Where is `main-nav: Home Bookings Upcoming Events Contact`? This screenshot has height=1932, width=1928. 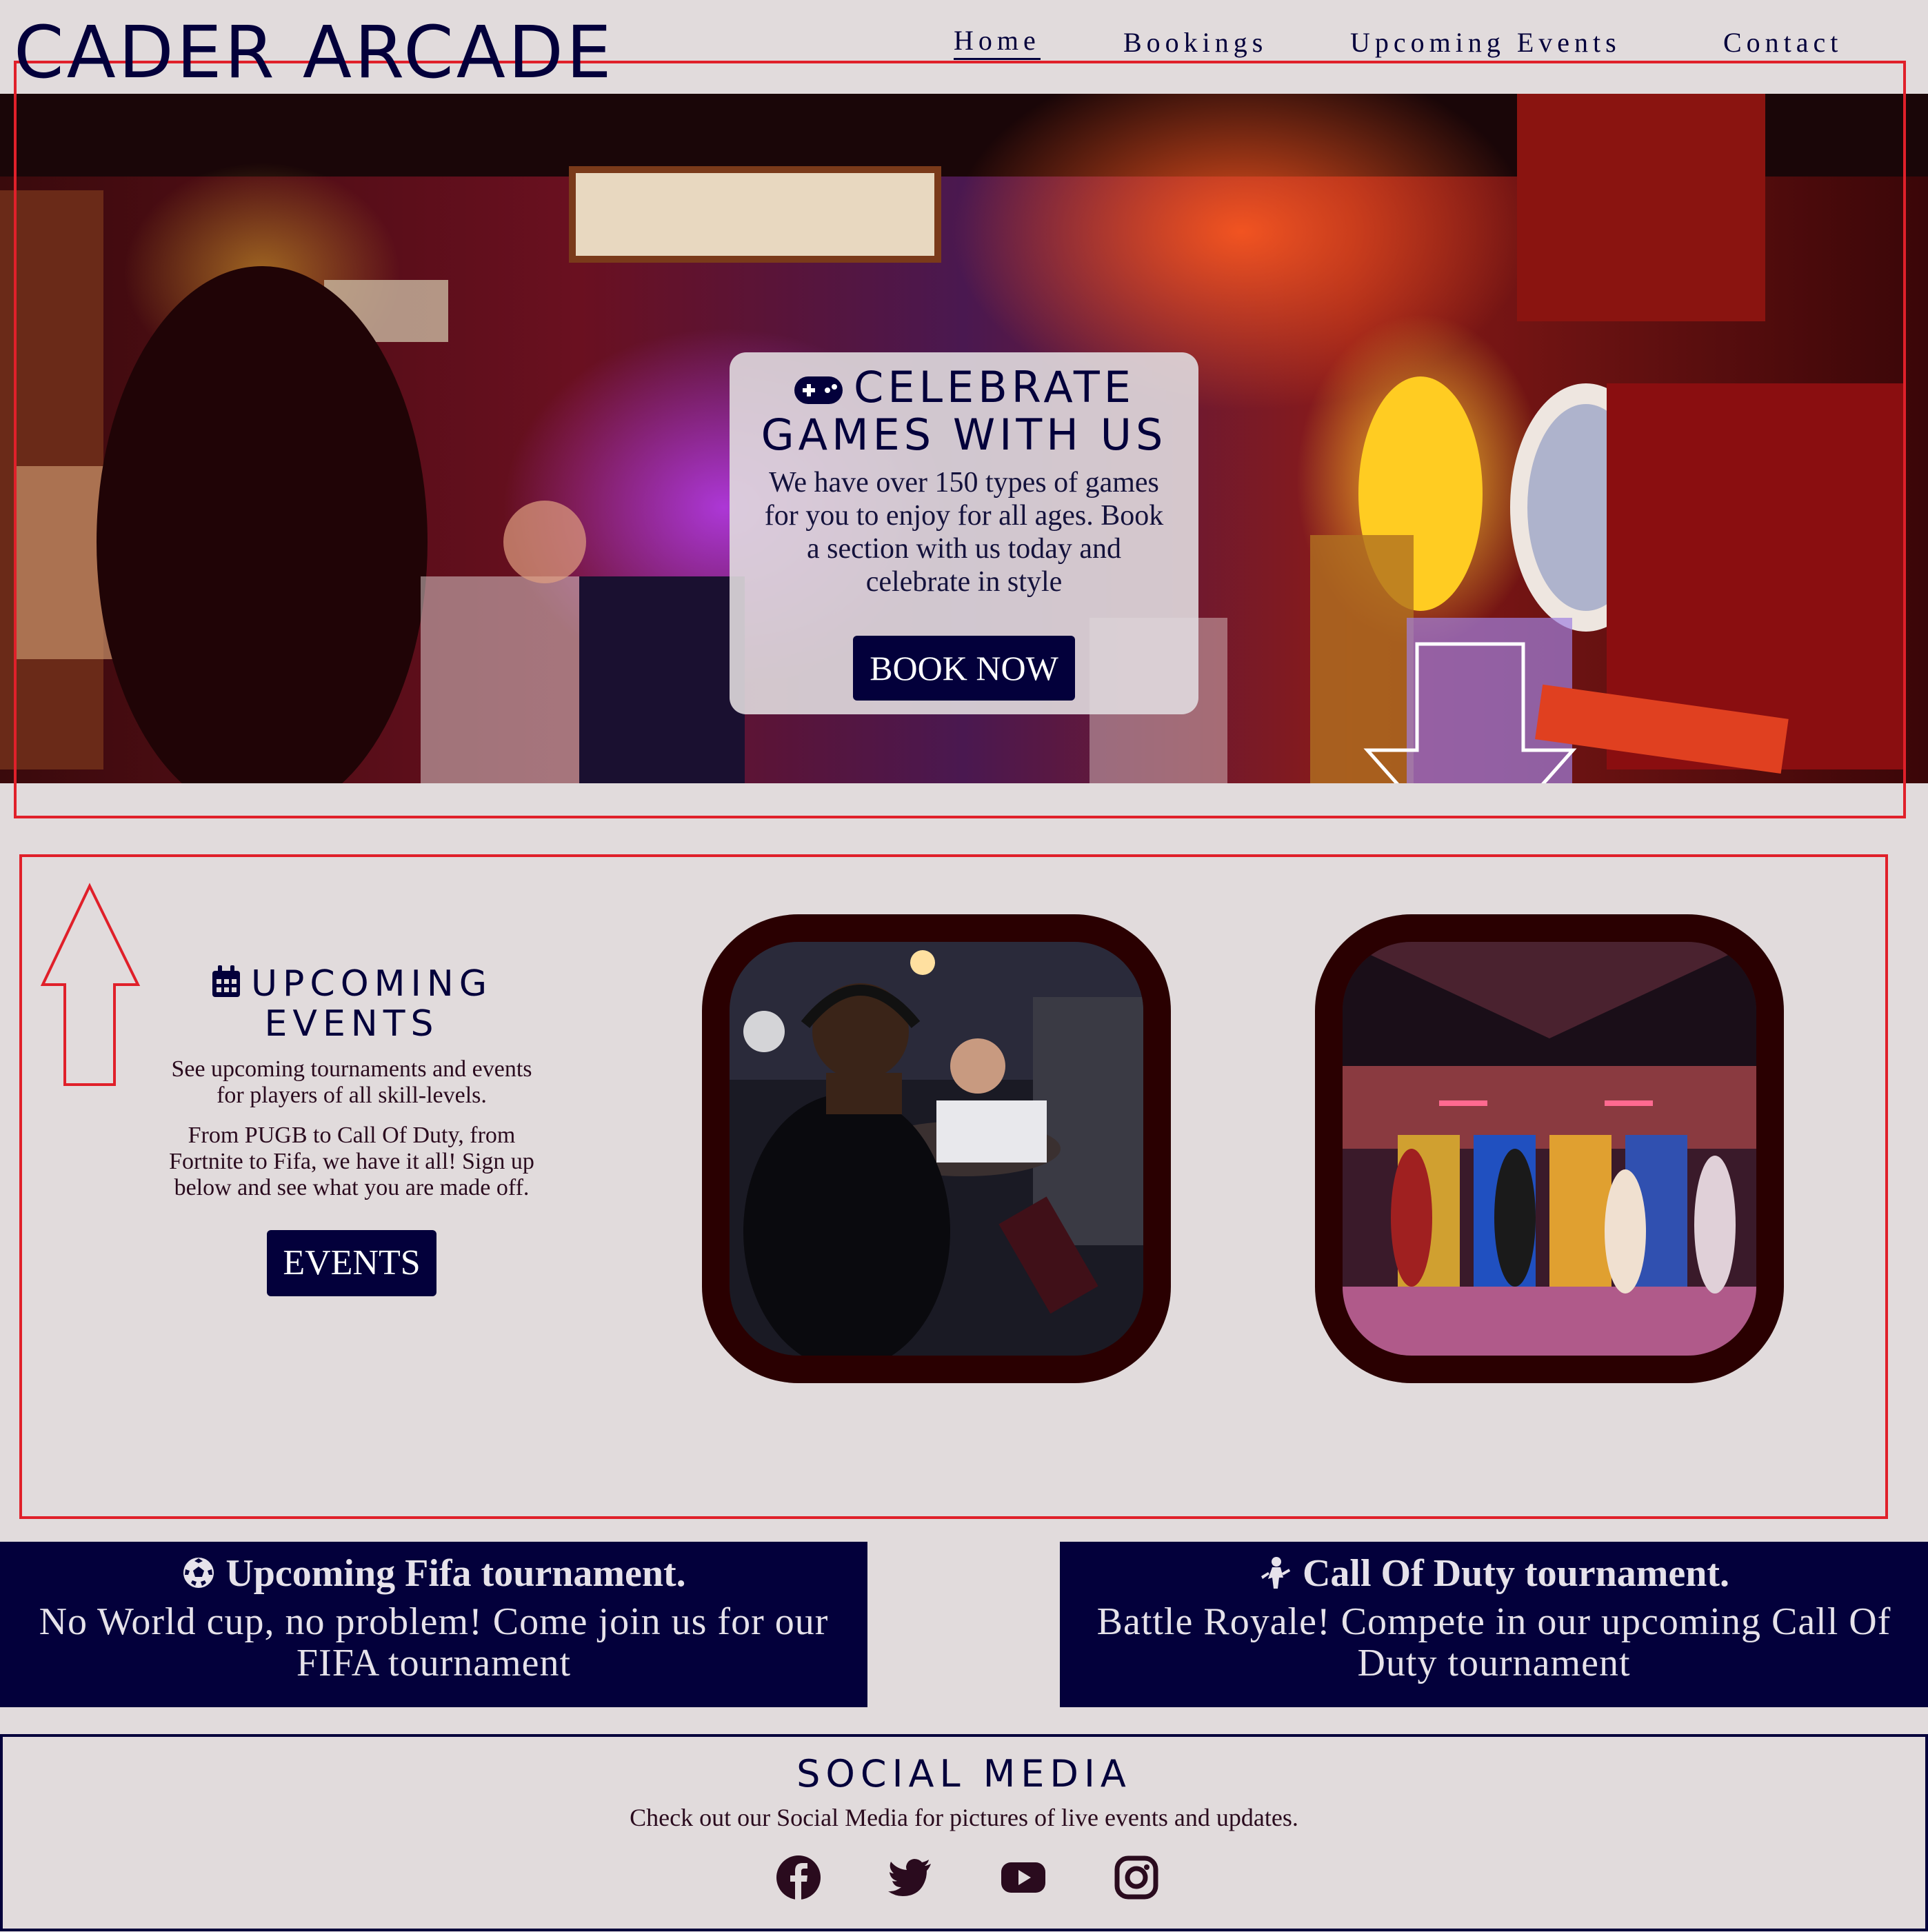
main-nav: Home Bookings Upcoming Events Contact is located at coordinates (1410, 42).